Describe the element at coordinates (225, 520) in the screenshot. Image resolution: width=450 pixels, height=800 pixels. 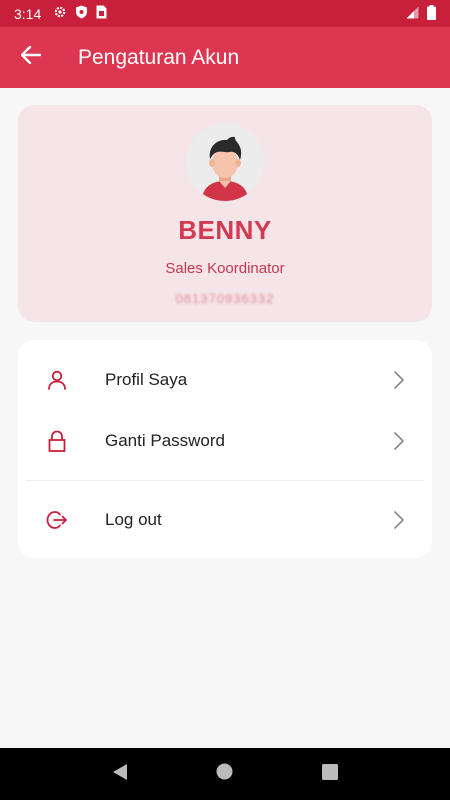
I see `menu-item-log-out: Log out` at that location.